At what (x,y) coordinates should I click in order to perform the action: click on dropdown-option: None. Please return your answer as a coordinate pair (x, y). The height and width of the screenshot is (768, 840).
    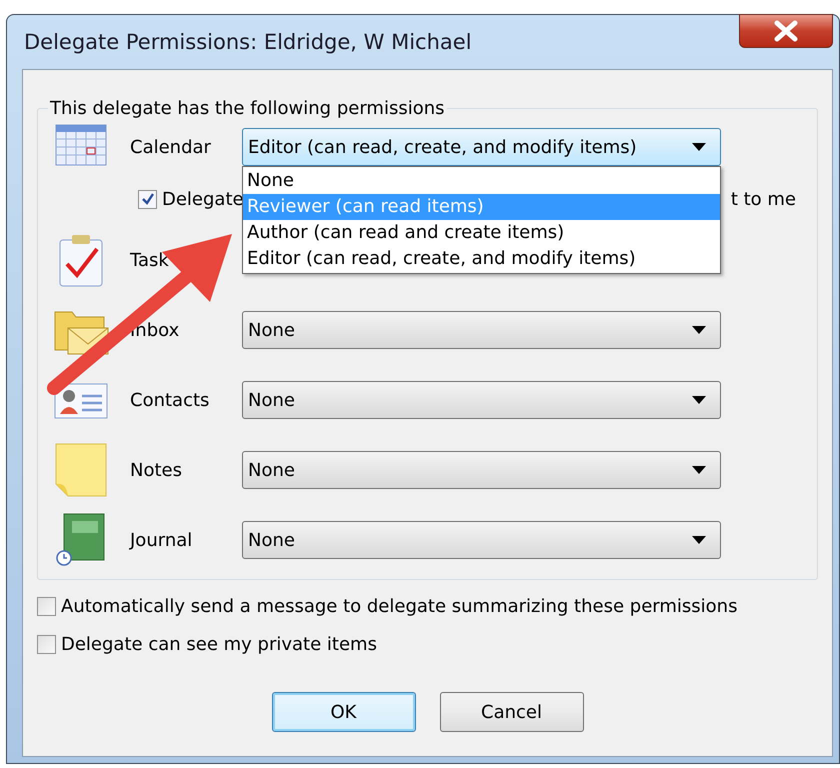
    Looking at the image, I should click on (481, 181).